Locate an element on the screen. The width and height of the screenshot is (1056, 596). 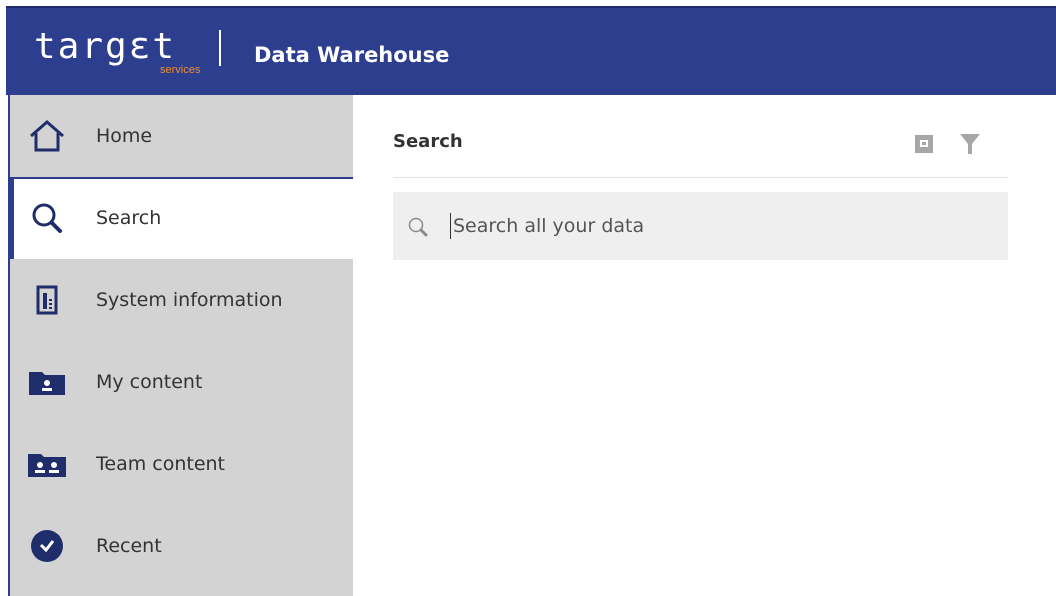
sidebar-item-recent: Recent is located at coordinates (181, 546).